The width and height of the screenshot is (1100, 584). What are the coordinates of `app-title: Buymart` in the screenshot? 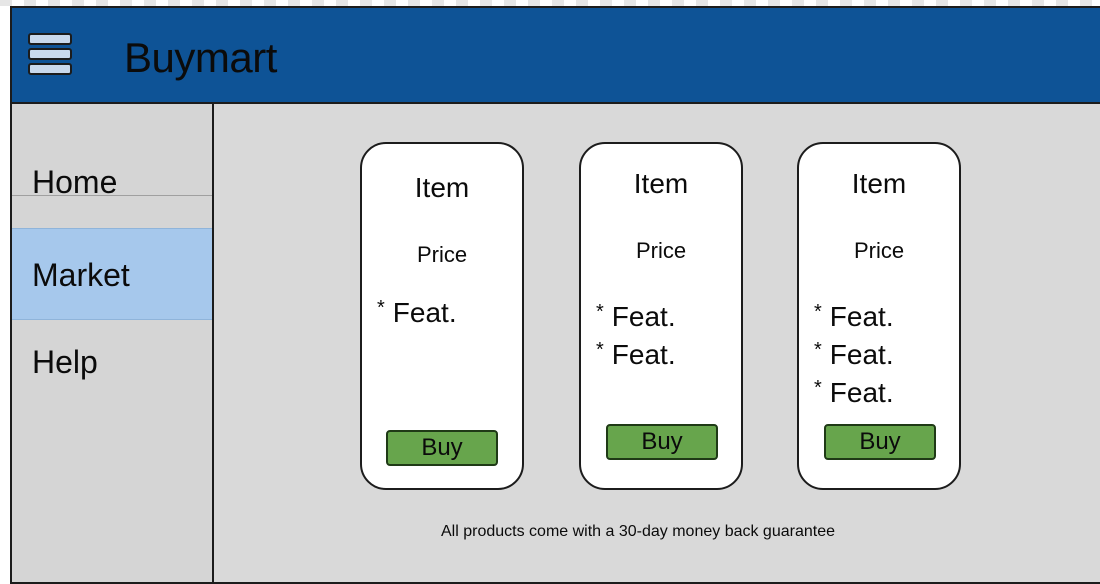 It's located at (200, 57).